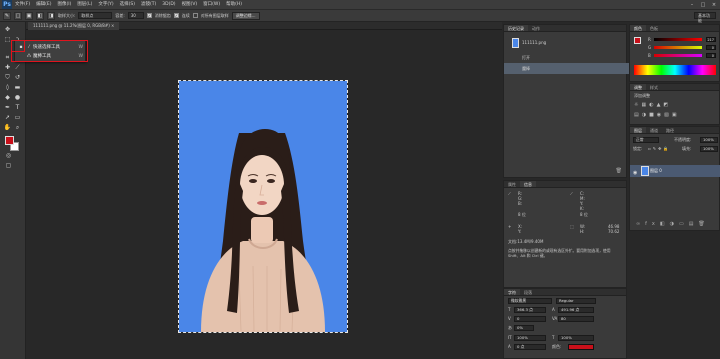 The height and width of the screenshot is (359, 720). I want to click on color-spectrum-ramp, so click(675, 70).